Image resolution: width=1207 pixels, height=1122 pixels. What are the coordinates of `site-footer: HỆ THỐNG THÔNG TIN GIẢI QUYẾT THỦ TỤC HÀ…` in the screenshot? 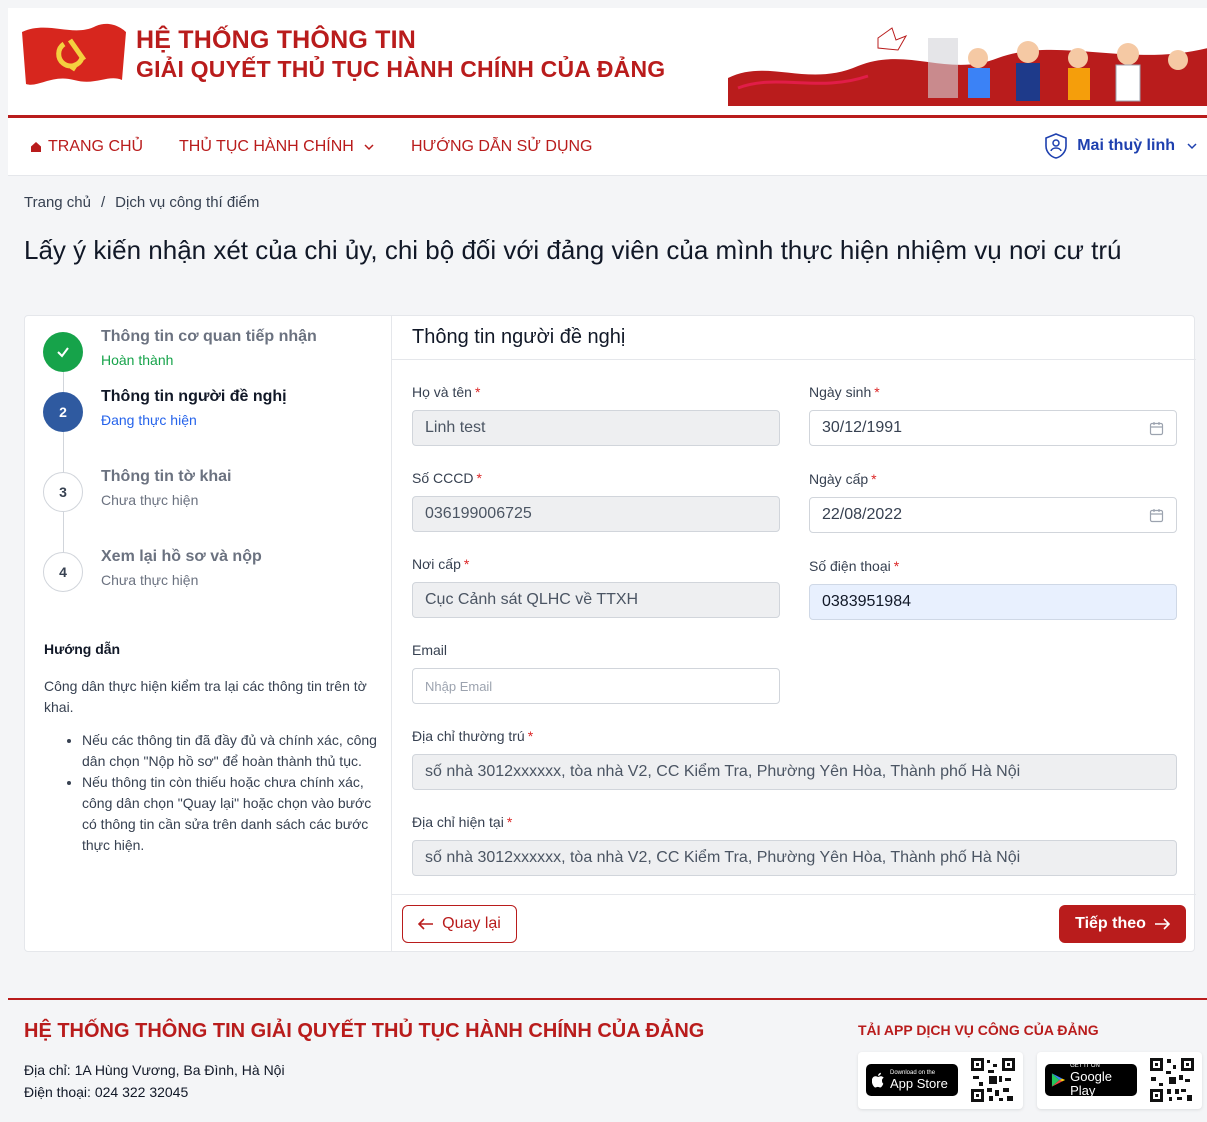 It's located at (607, 1060).